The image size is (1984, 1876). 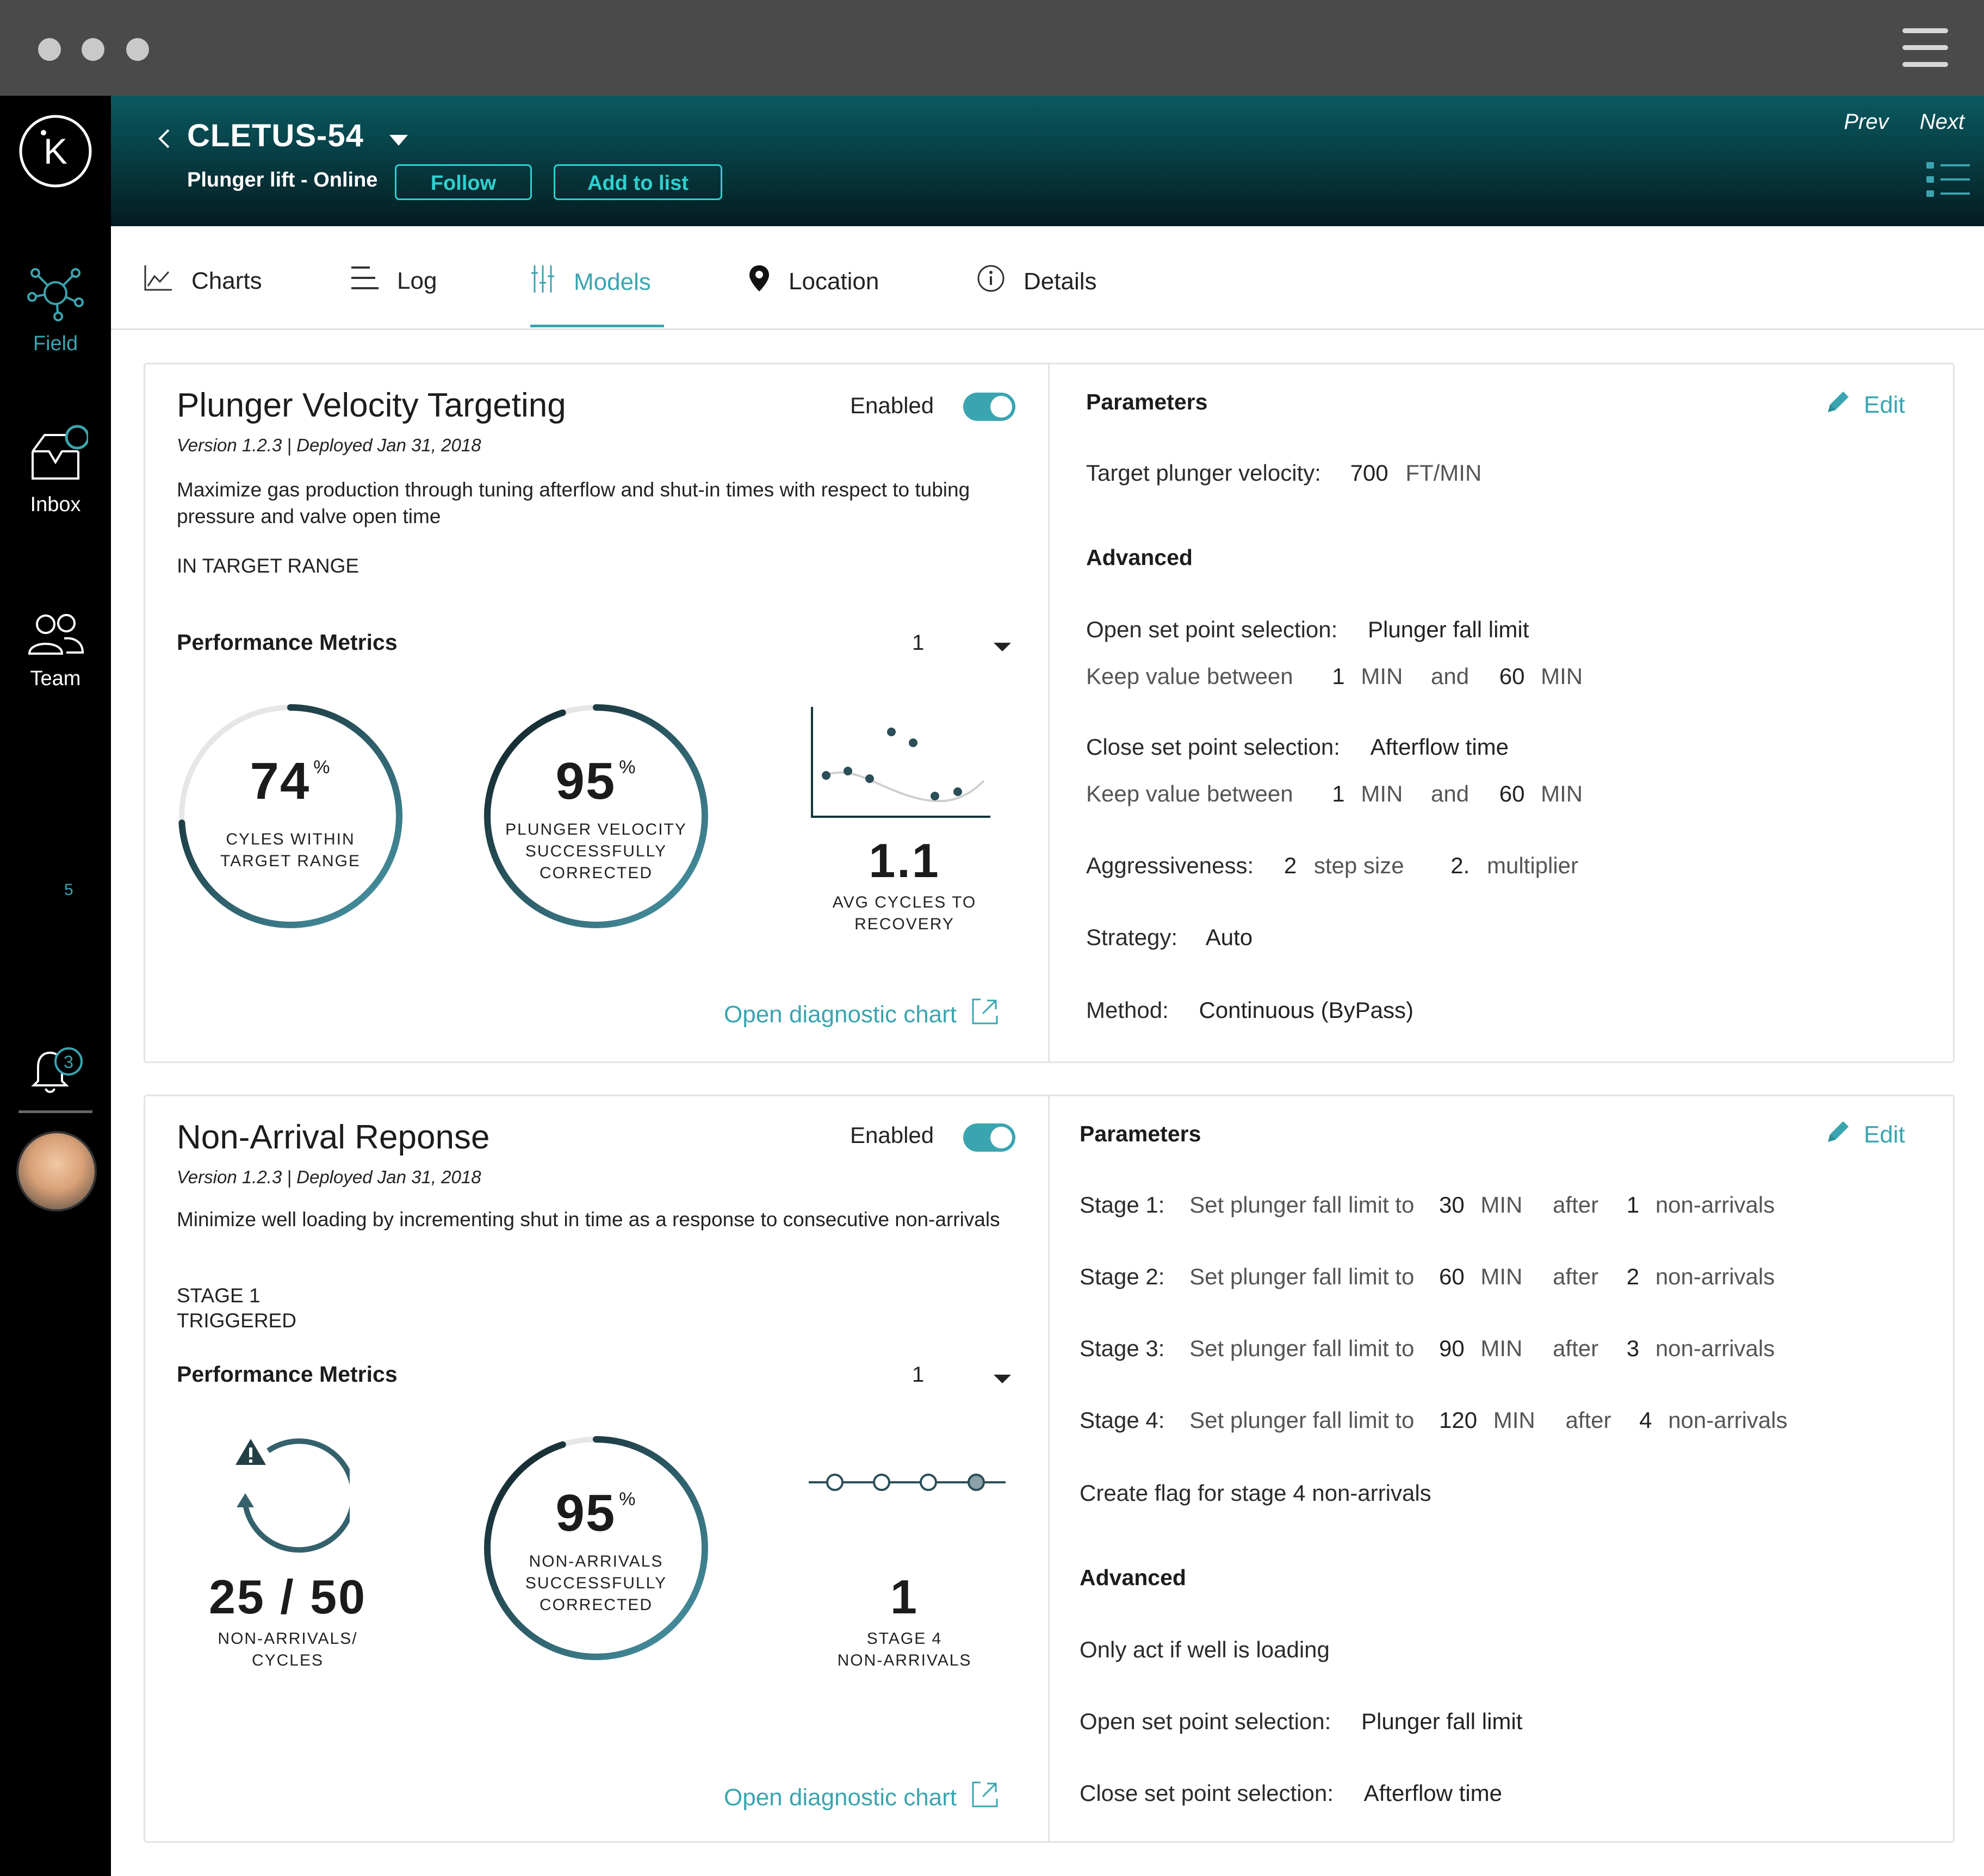 What do you see at coordinates (991, 281) in the screenshot?
I see `info-icon` at bounding box center [991, 281].